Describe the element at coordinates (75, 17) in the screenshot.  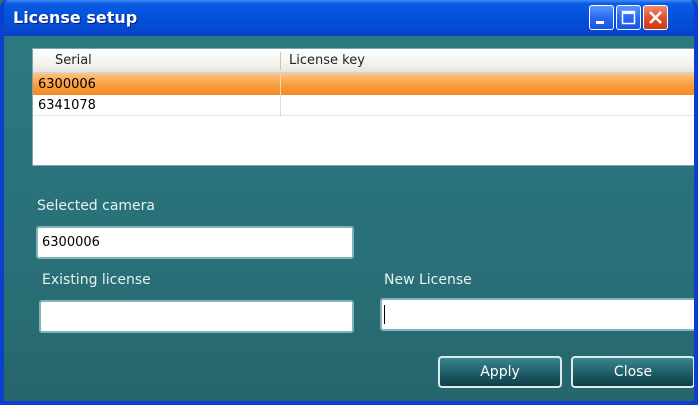
I see `window-title: License setup` at that location.